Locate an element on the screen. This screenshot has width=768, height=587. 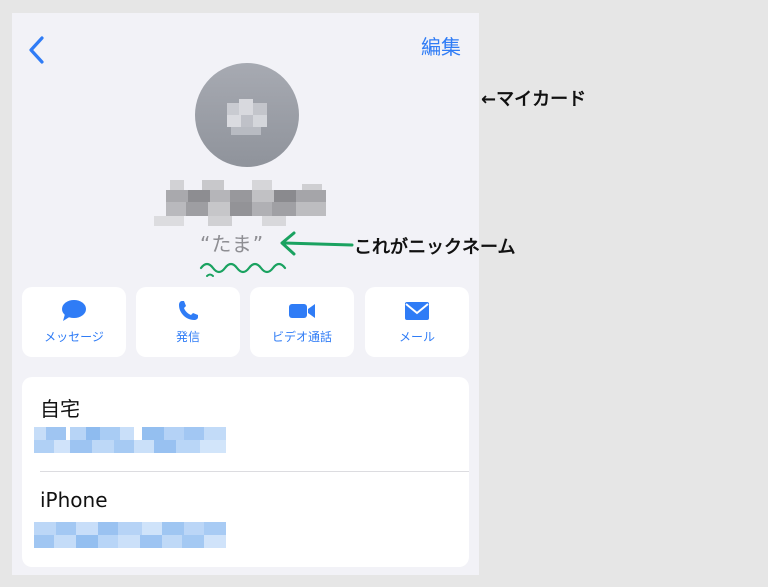
video-call-button: ビデオ通話 is located at coordinates (302, 322).